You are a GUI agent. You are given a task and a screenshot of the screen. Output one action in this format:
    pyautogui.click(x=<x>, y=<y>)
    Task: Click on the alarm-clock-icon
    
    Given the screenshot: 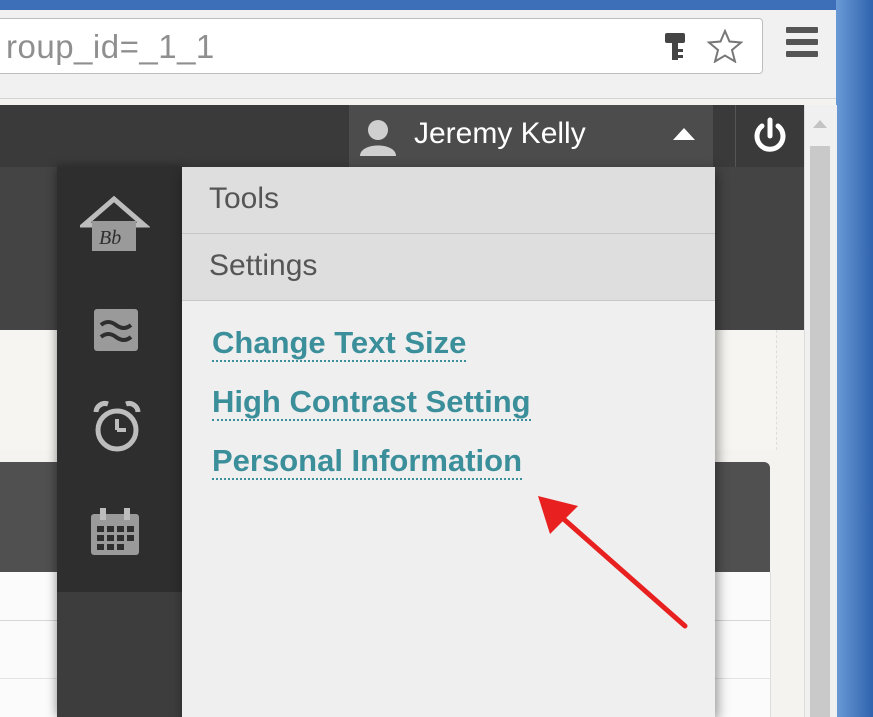 What is the action you would take?
    pyautogui.click(x=117, y=427)
    